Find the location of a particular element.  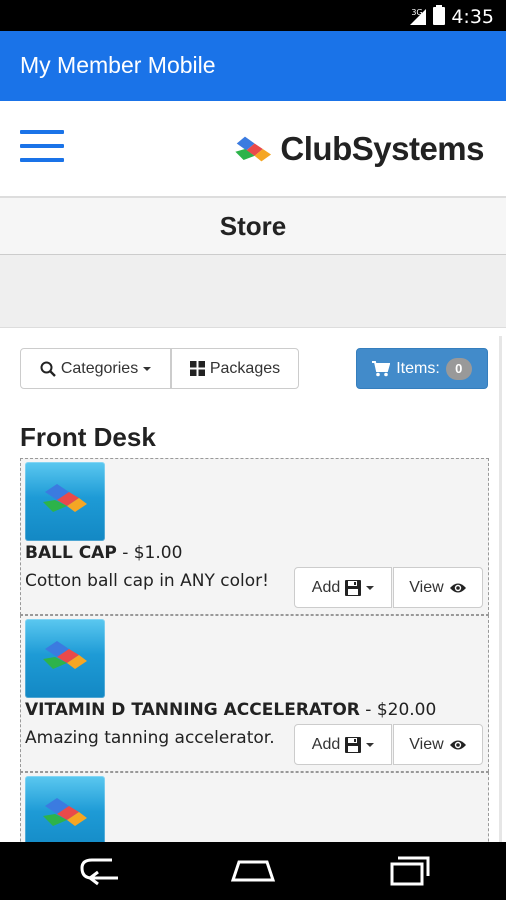

back-icon is located at coordinates (100, 872).